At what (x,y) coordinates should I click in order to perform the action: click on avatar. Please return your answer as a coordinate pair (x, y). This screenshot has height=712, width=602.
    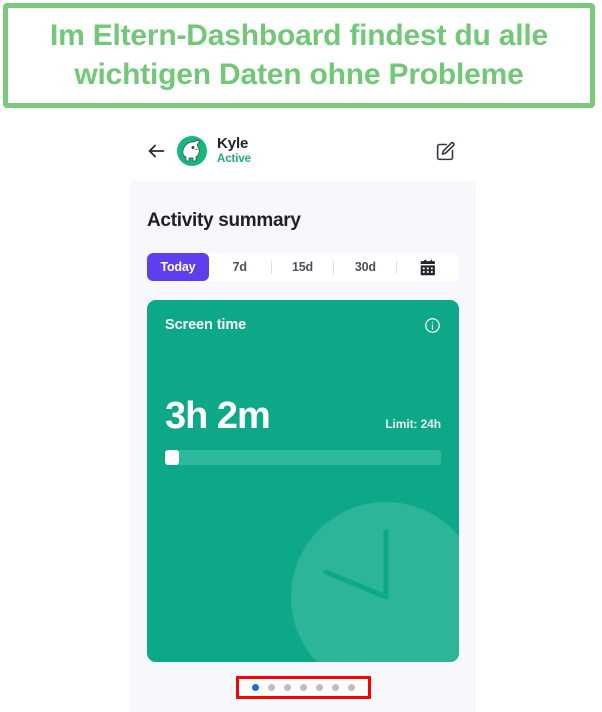
    Looking at the image, I should click on (192, 151).